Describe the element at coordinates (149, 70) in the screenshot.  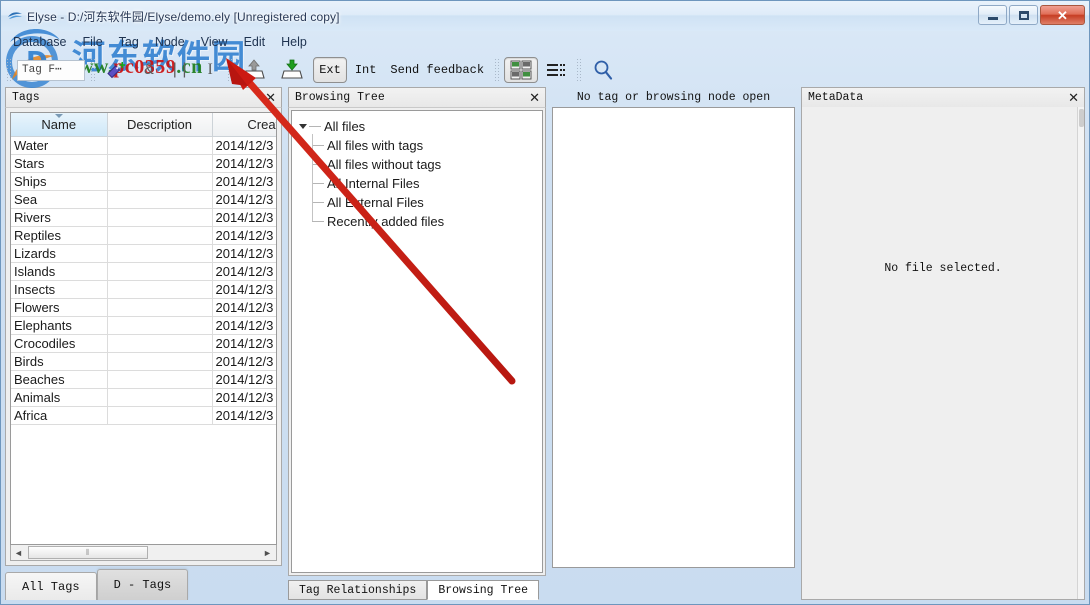
I see `operator-and-button: &` at that location.